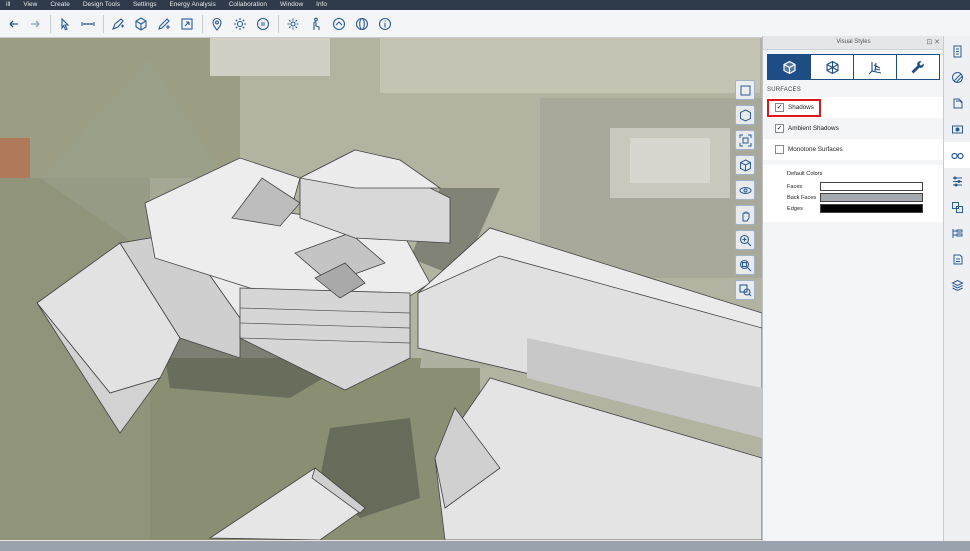  What do you see at coordinates (815, 149) in the screenshot?
I see `monotone-surfaces-label: Monotone Surfaces` at bounding box center [815, 149].